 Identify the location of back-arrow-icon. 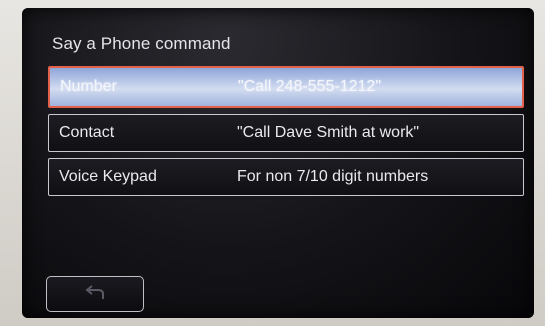
(95, 294).